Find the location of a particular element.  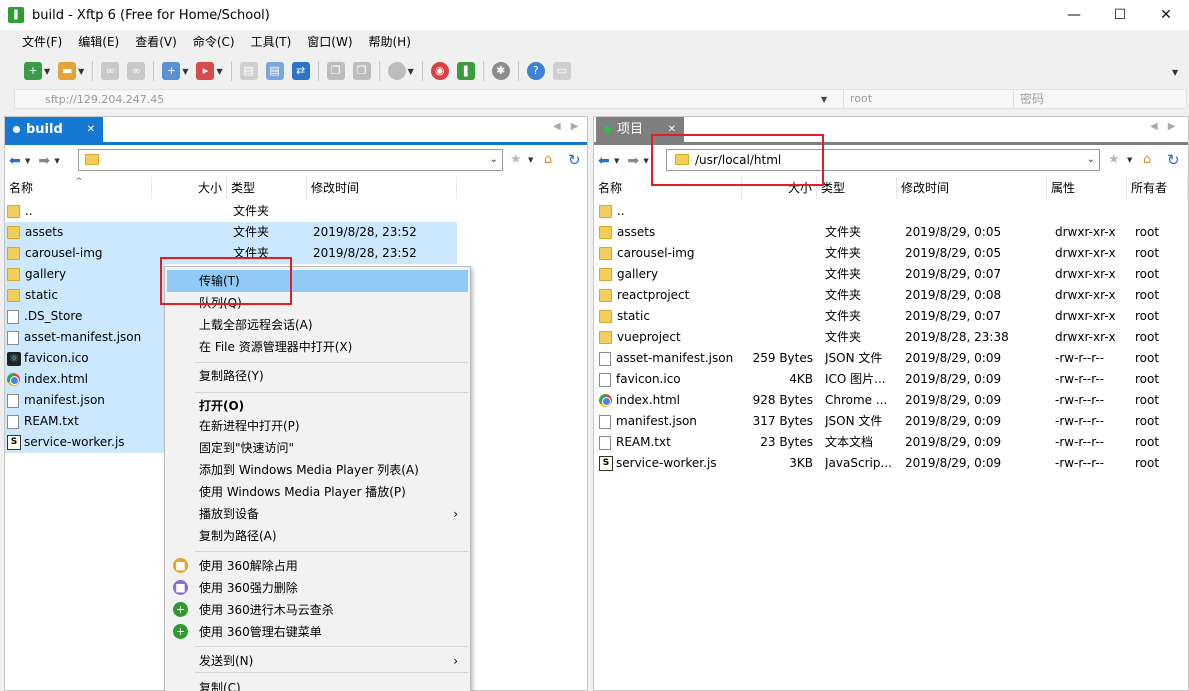

menu-item: 使用 Windows Media Player 播放(P) is located at coordinates (317, 492).